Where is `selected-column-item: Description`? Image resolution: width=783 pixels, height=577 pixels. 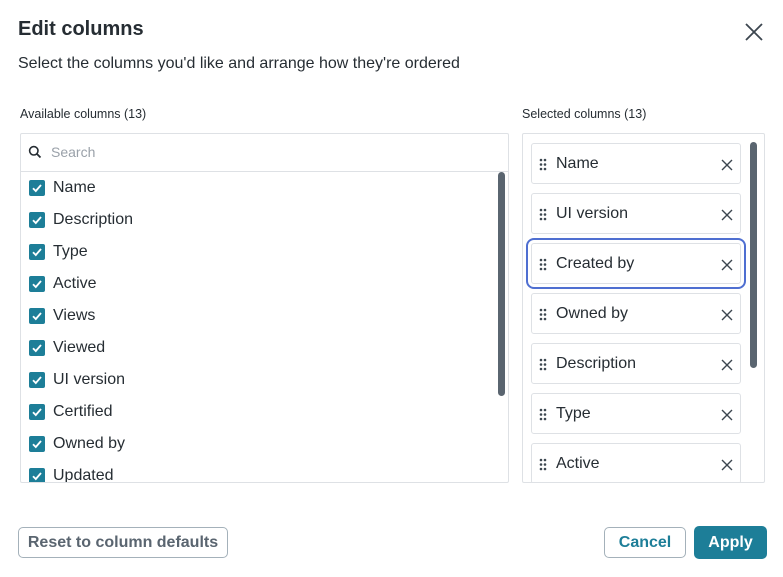
selected-column-item: Description is located at coordinates (636, 363).